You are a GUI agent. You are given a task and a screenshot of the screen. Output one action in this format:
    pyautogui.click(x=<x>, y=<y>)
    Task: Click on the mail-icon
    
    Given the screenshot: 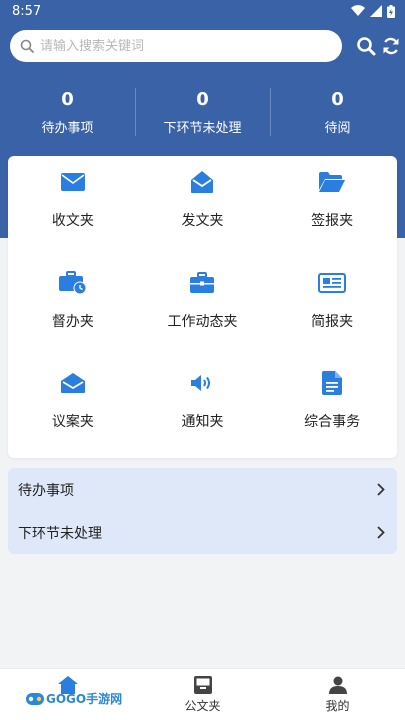 What is the action you would take?
    pyautogui.click(x=73, y=182)
    